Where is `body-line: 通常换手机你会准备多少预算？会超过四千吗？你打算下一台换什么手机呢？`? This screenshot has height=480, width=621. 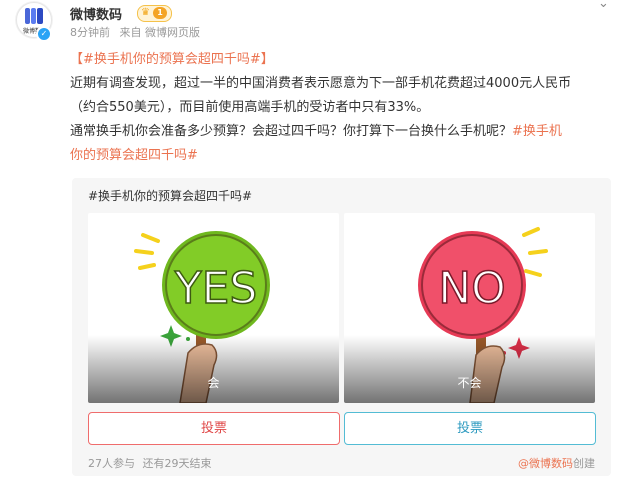
body-line: 通常换手机你会准备多少预算？会超过四千吗？你打算下一台换什么手机呢？ is located at coordinates (291, 131).